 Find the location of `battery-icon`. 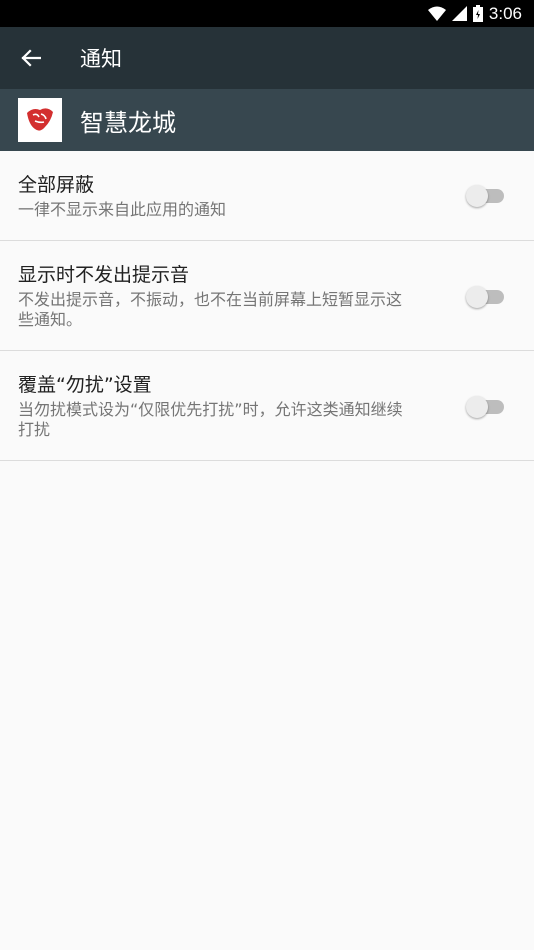

battery-icon is located at coordinates (477, 13).